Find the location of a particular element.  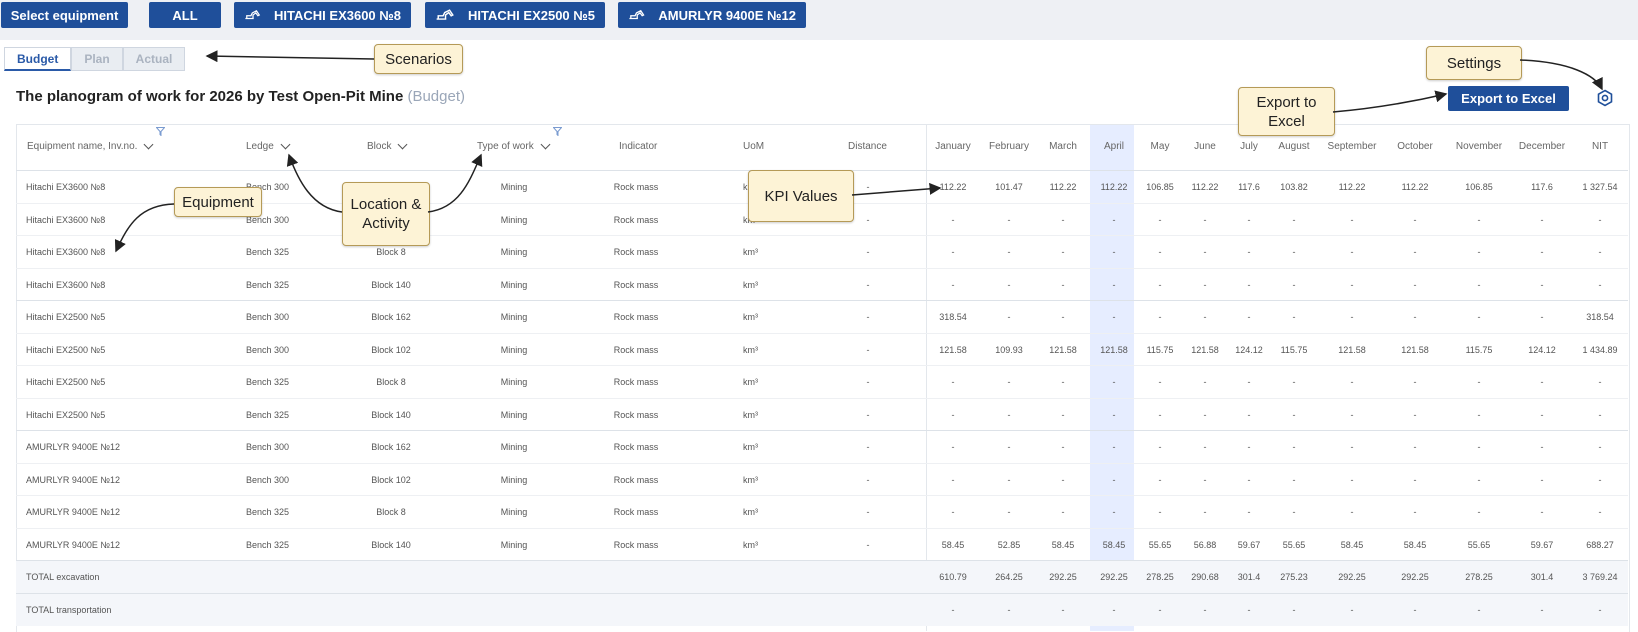

cell-kpi-value: 59.67 is located at coordinates (1249, 544).